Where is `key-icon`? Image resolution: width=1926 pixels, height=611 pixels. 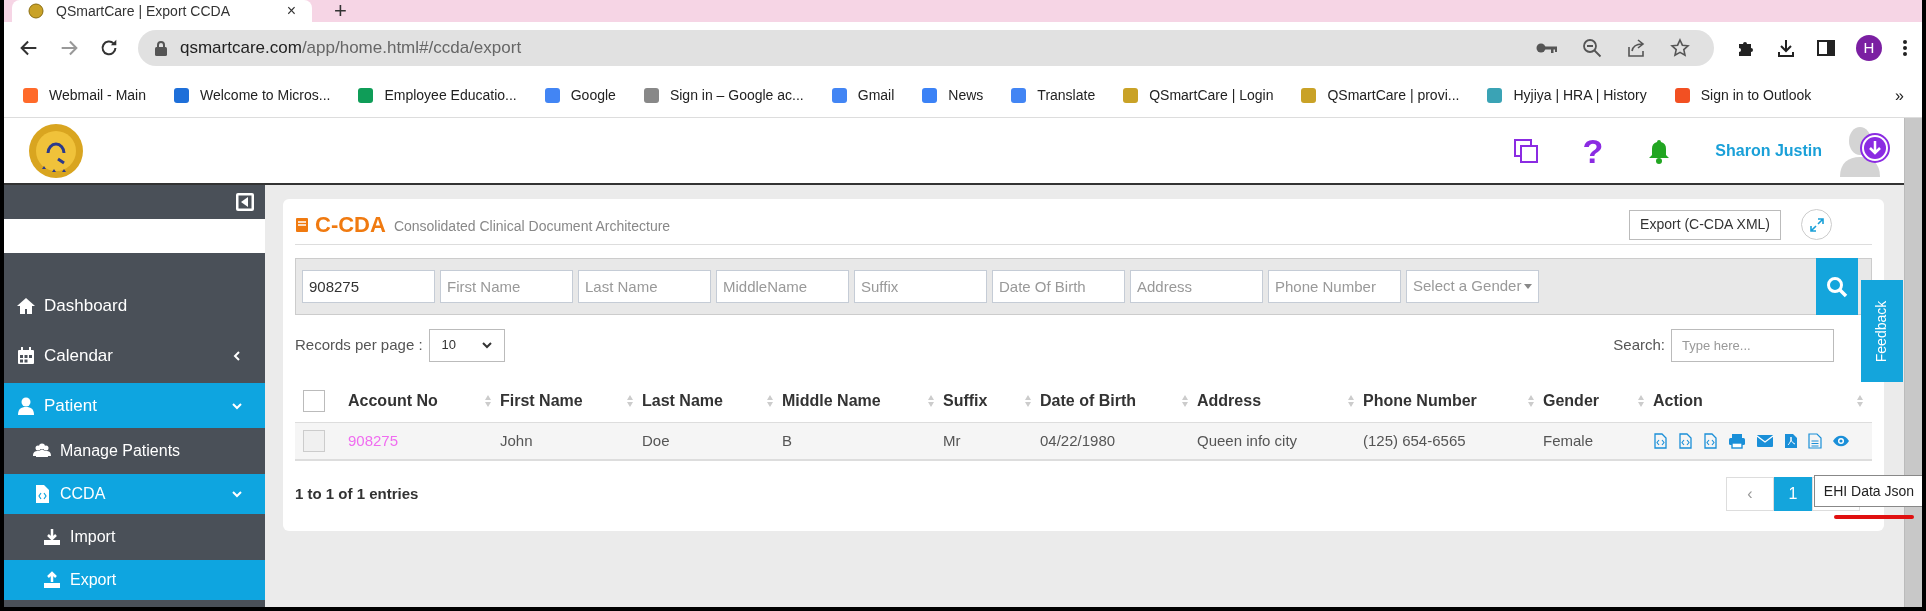 key-icon is located at coordinates (1547, 48).